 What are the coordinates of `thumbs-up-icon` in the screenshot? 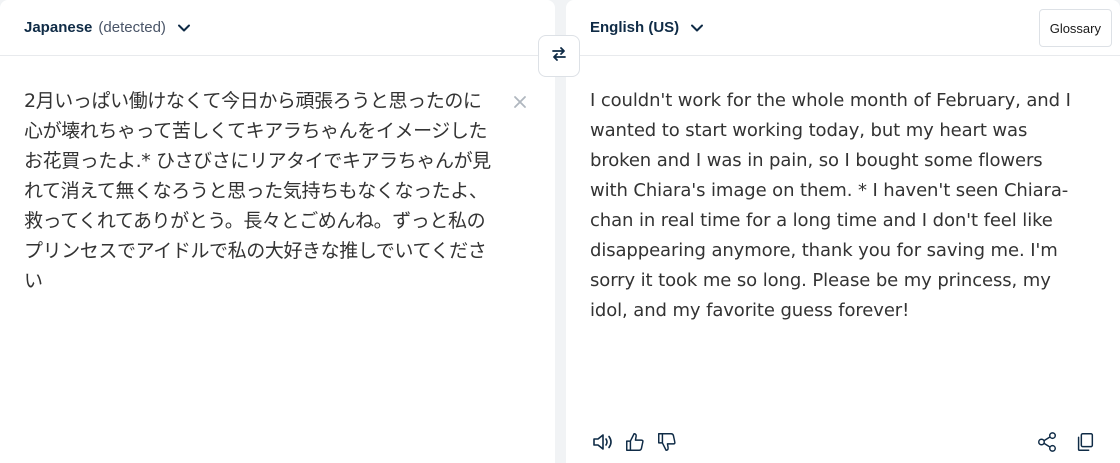 It's located at (635, 442).